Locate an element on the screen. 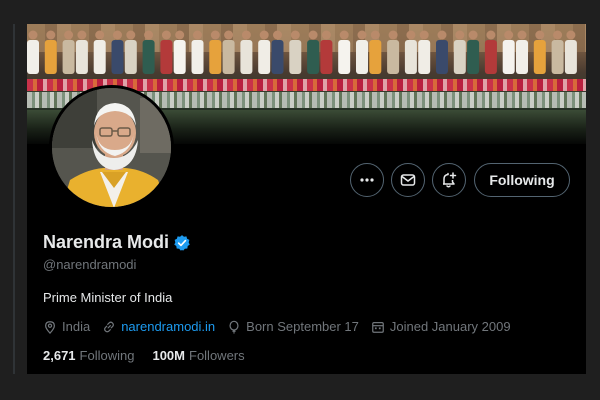 Image resolution: width=600 pixels, height=400 pixels. joined-item: Joined January 2009 is located at coordinates (441, 326).